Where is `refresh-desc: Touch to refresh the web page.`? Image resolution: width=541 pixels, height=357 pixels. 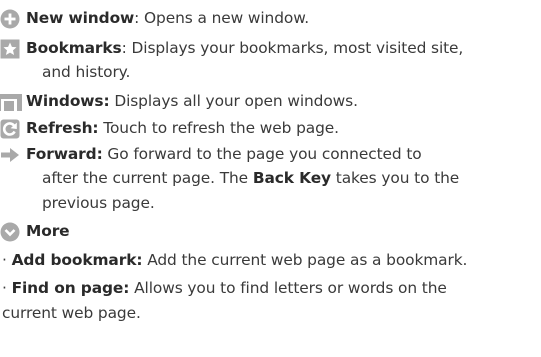 refresh-desc: Touch to refresh the web page. is located at coordinates (218, 128).